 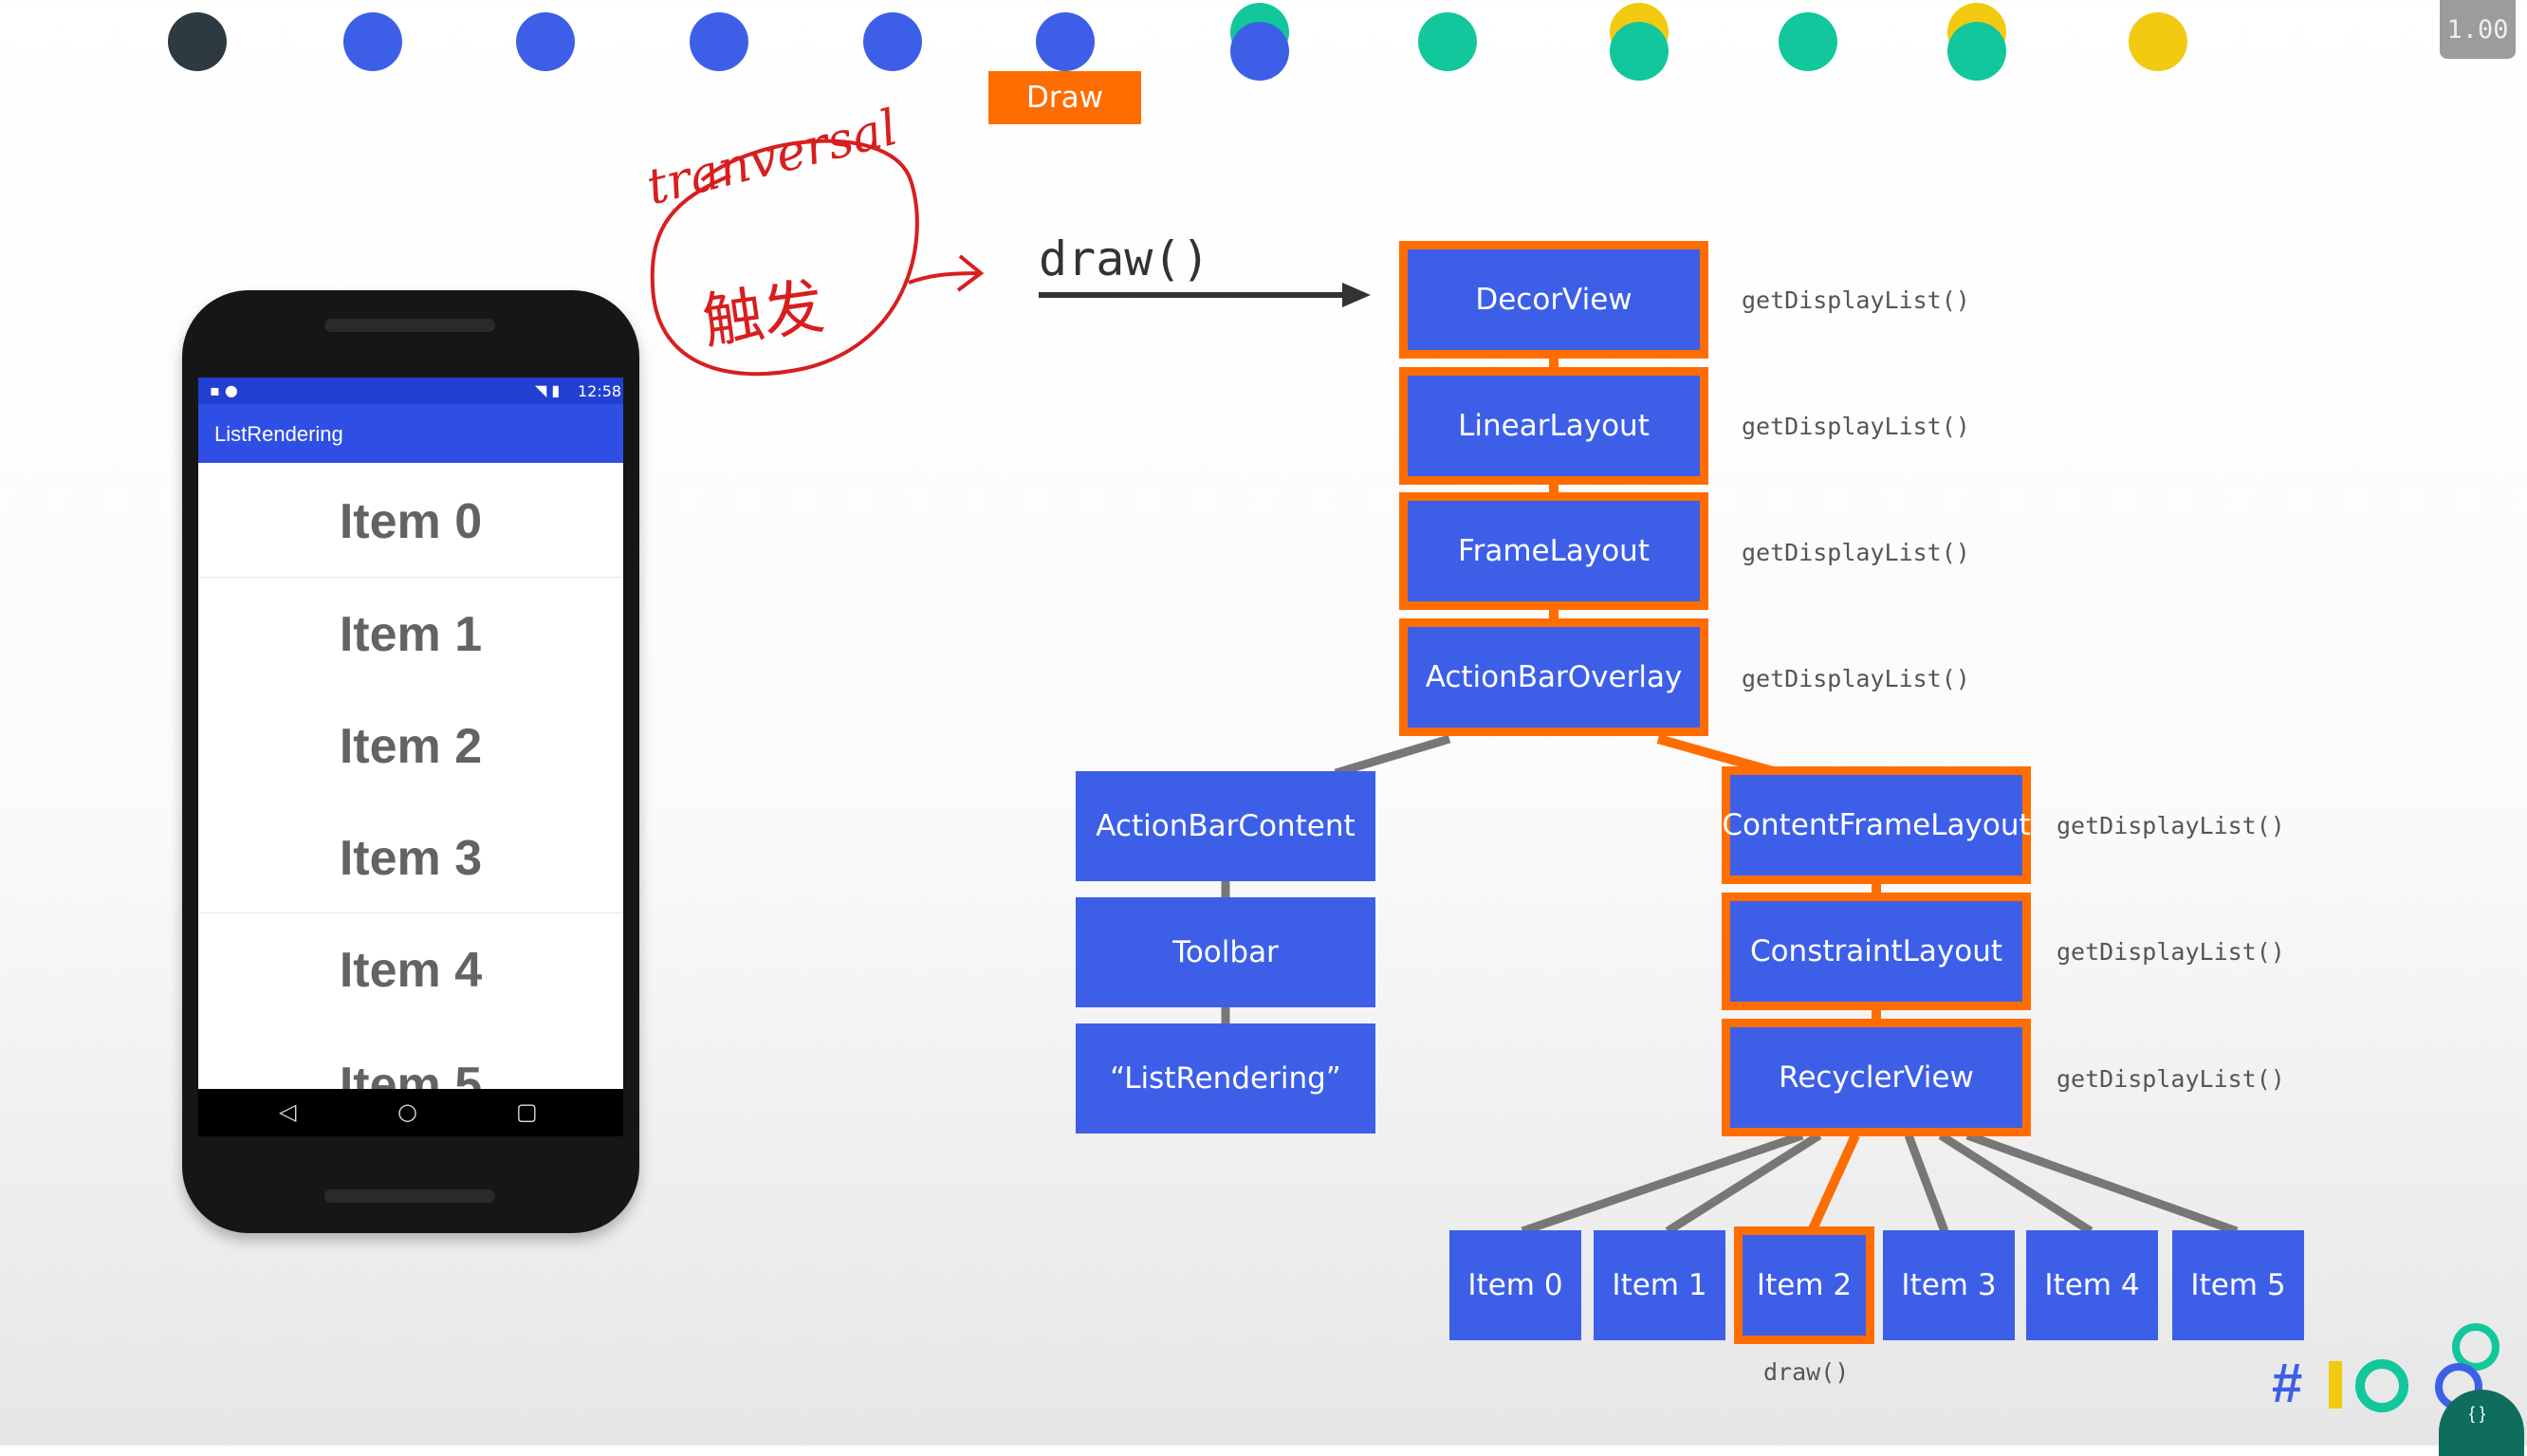 I want to click on node-item-3: Item 3, so click(x=1949, y=1285).